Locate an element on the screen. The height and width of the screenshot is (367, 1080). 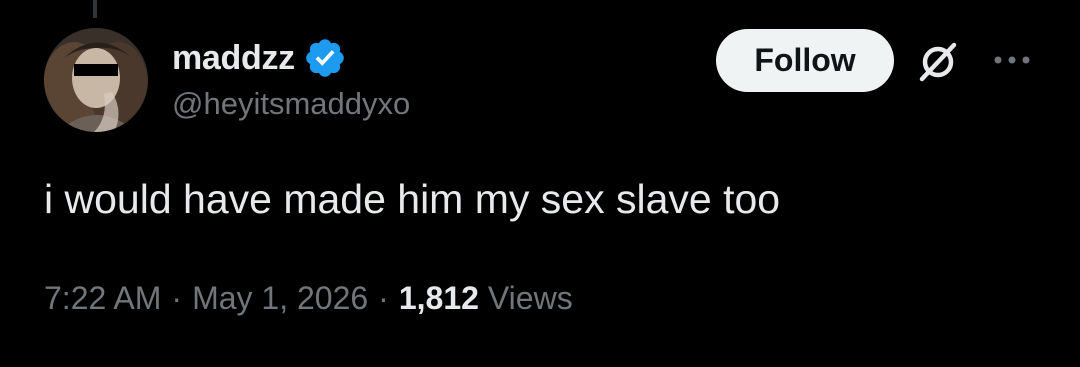
follow-button: Follow is located at coordinates (805, 60).